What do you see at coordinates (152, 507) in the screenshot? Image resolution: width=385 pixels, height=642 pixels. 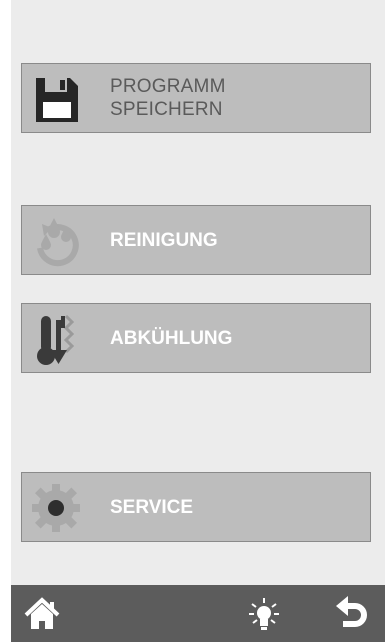 I see `service-label: SERVICE` at bounding box center [152, 507].